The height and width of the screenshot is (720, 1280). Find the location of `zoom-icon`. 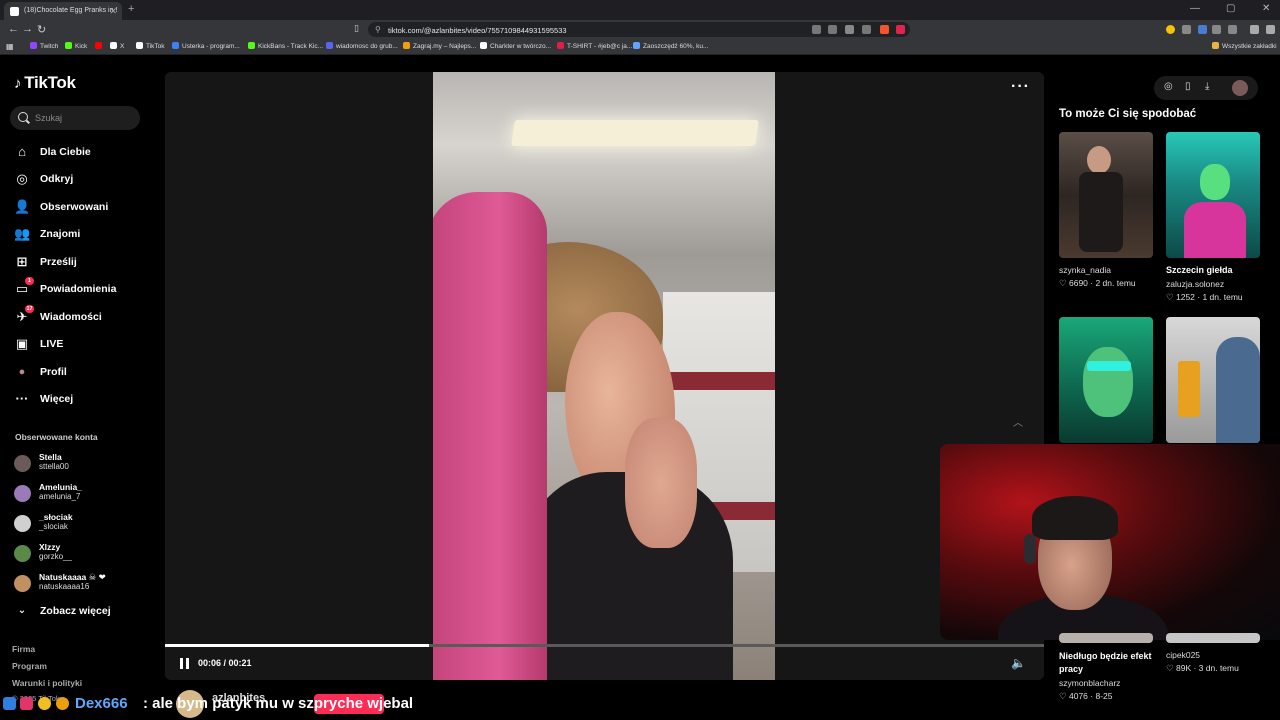

zoom-icon is located at coordinates (866, 29).